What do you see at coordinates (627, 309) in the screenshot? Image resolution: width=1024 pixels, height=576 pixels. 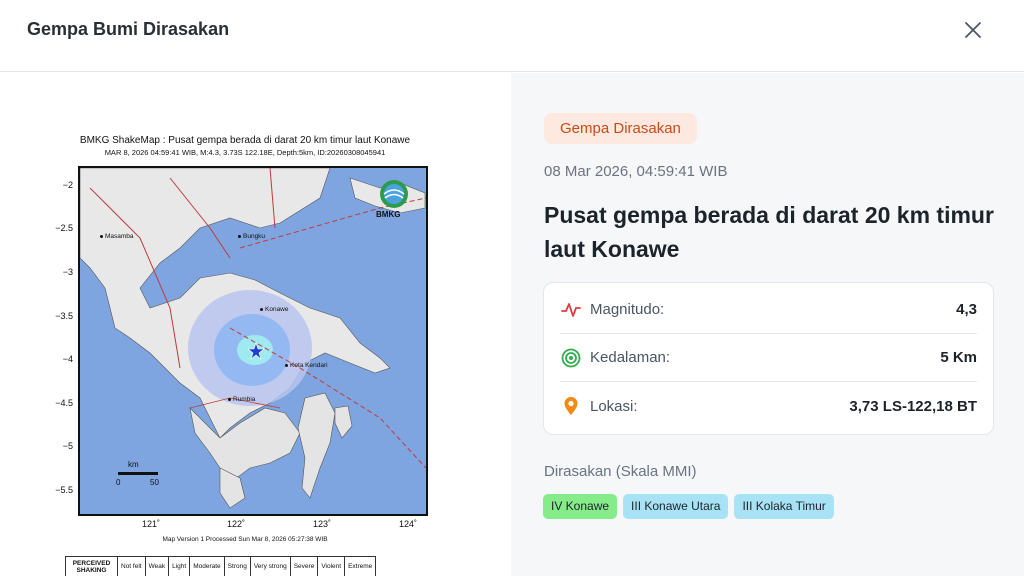 I see `magnitude-label: Magnitudo:` at bounding box center [627, 309].